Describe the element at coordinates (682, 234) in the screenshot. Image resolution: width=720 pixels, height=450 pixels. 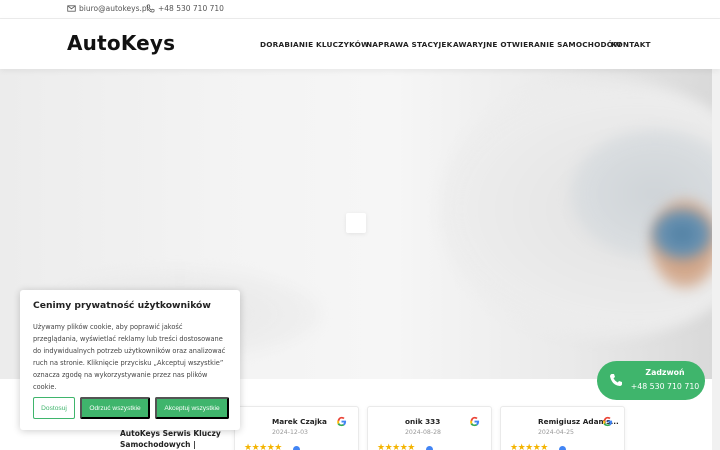
I see `driver-shirt` at that location.